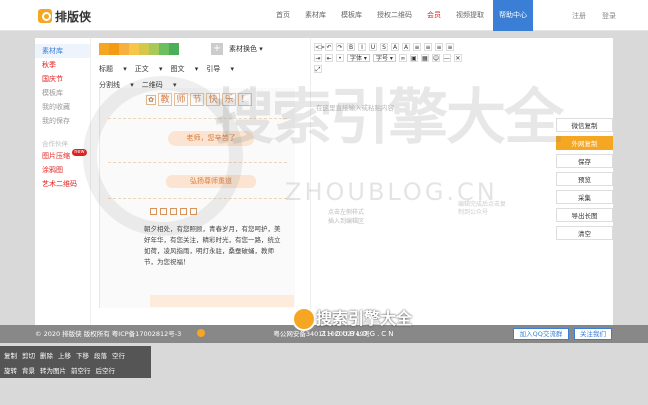  I want to click on police-badge-icon, so click(201, 333).